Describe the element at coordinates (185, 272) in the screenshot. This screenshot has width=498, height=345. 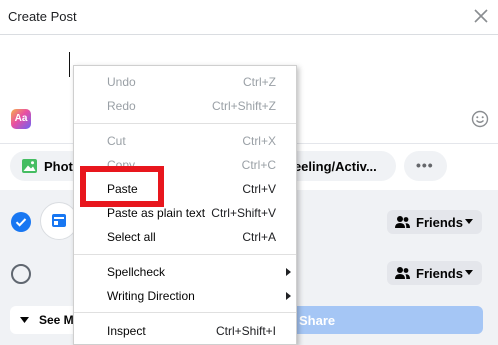
I see `menu-item-spellcheck: Spellcheck` at that location.